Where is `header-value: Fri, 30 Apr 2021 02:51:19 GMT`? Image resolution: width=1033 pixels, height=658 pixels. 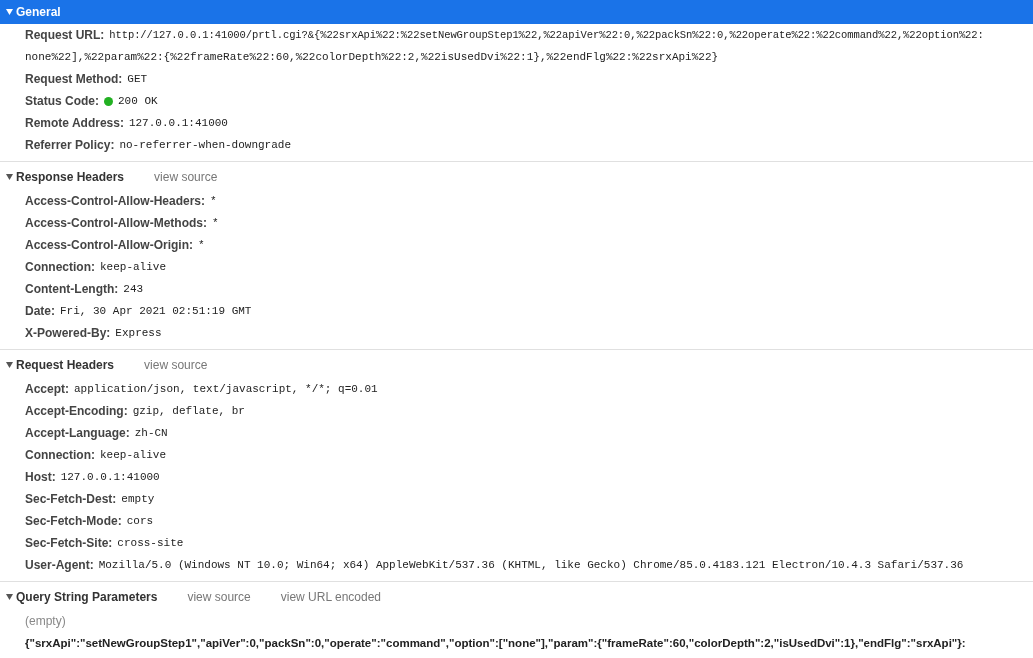 header-value: Fri, 30 Apr 2021 02:51:19 GMT is located at coordinates (156, 311).